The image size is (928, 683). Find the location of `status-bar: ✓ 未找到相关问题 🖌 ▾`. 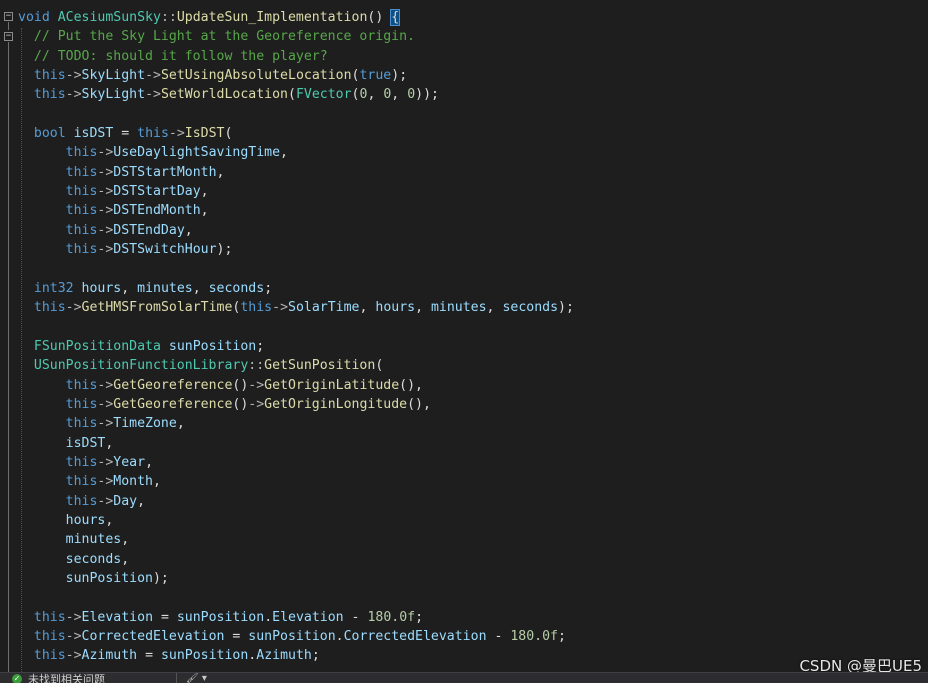

status-bar: ✓ 未找到相关问题 🖌 ▾ is located at coordinates (464, 677).